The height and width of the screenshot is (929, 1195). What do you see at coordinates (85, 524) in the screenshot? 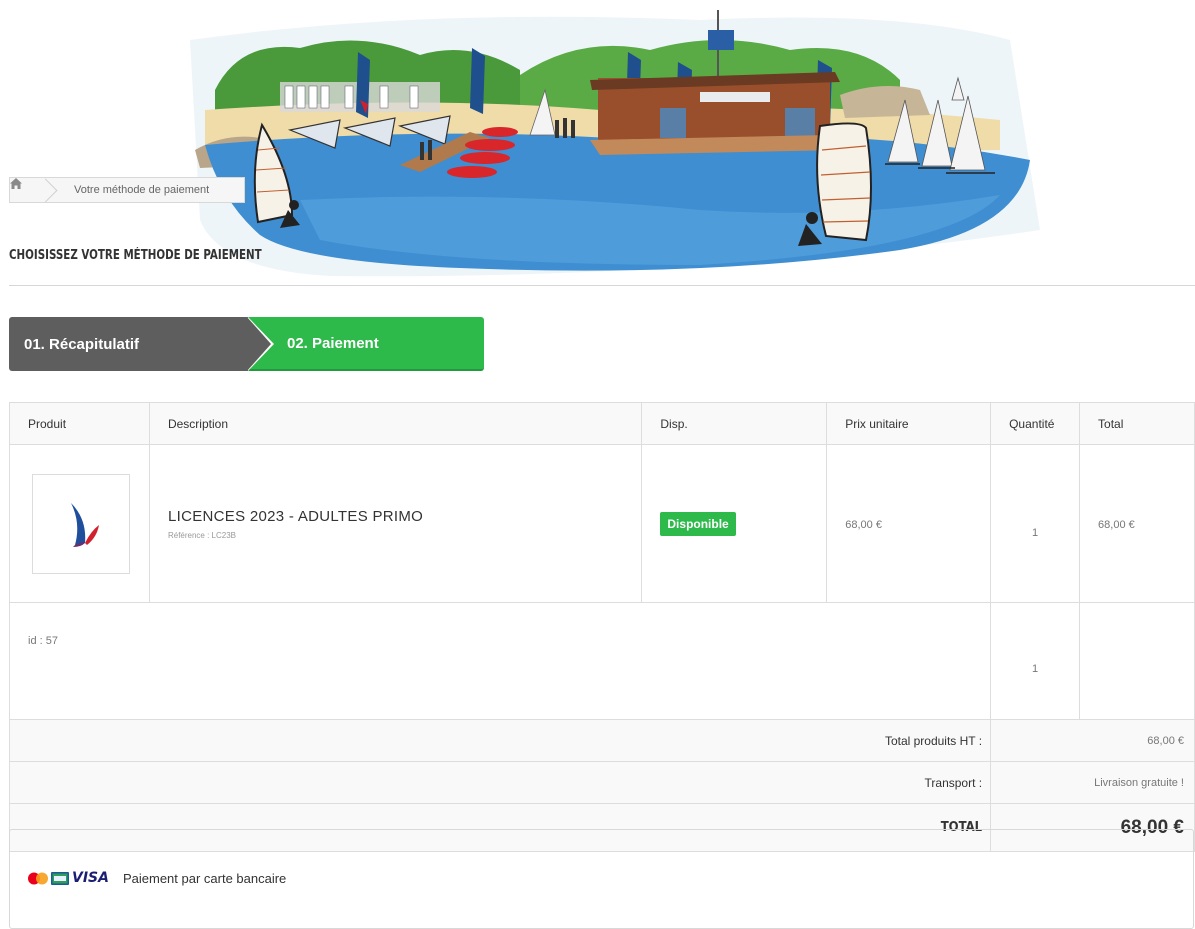
I see `sail-logo-icon` at bounding box center [85, 524].